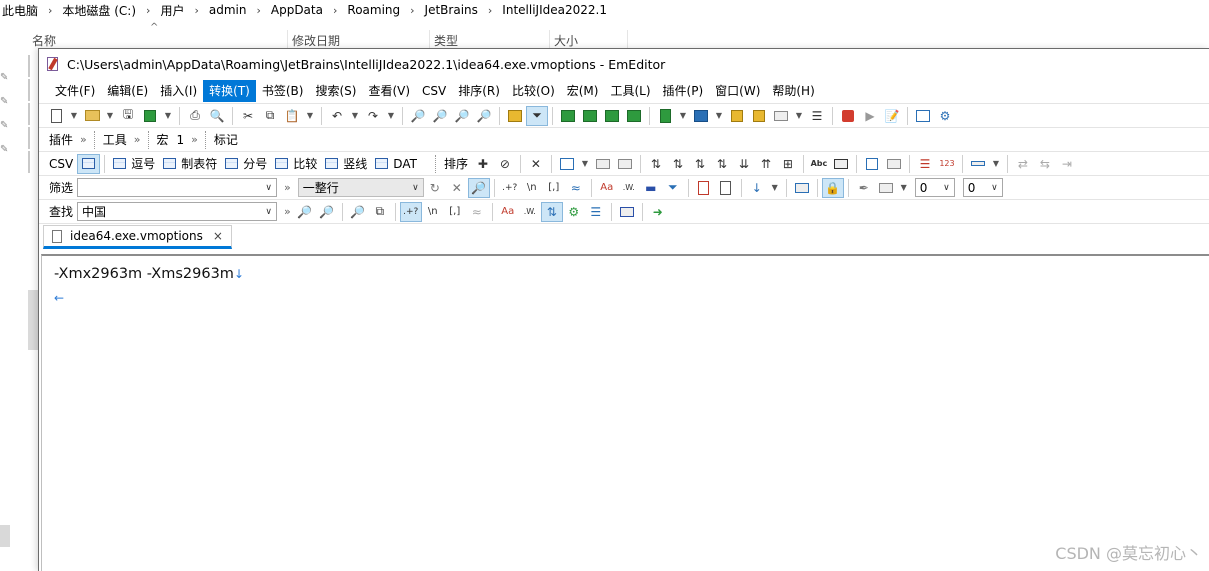 The height and width of the screenshot is (571, 1209). Describe the element at coordinates (793, 91) in the screenshot. I see `menu-help: 帮助(H)` at that location.